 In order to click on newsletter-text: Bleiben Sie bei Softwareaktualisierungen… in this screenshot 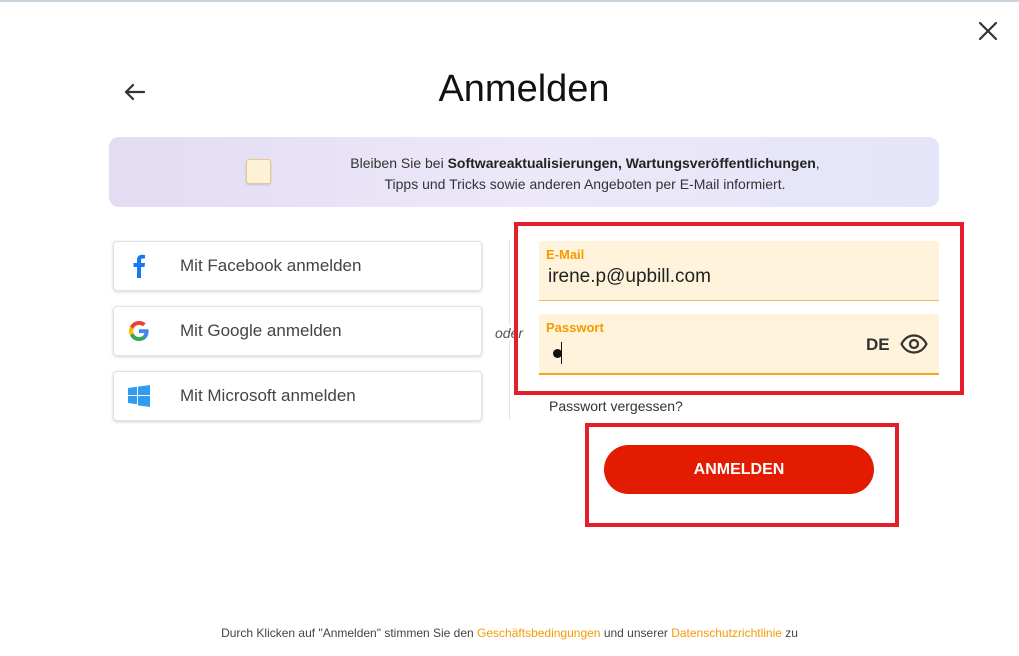, I will do `click(585, 174)`.